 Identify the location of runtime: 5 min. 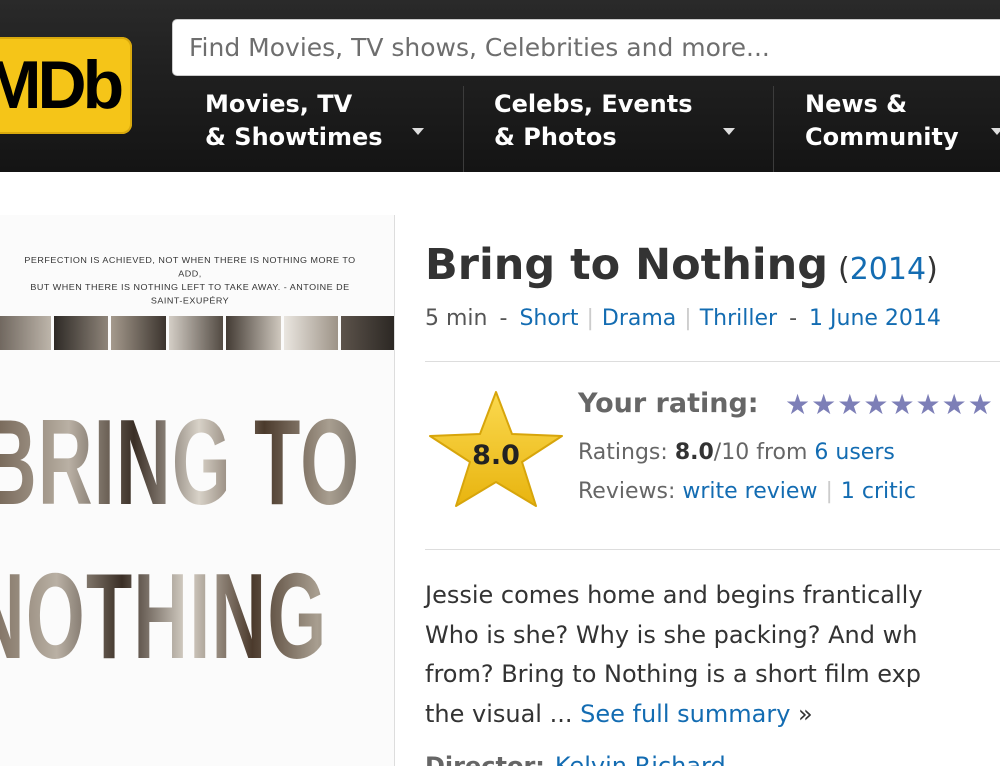
(456, 318).